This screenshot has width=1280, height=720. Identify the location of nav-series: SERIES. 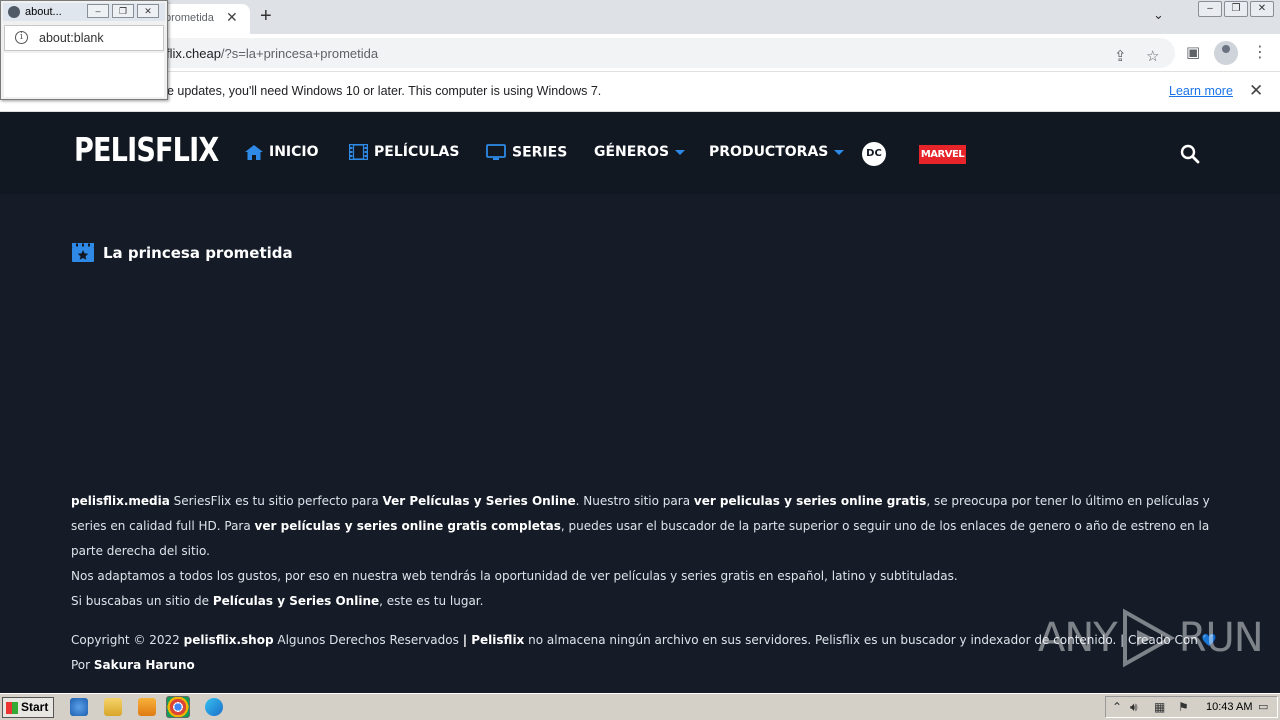
(526, 152).